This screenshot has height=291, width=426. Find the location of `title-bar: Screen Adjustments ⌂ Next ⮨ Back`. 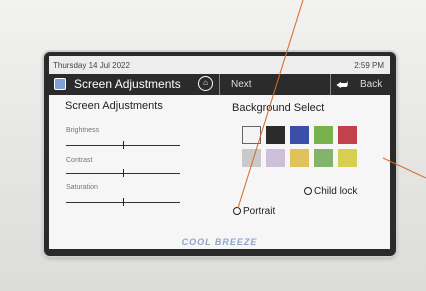

title-bar: Screen Adjustments ⌂ Next ⮨ Back is located at coordinates (219, 84).